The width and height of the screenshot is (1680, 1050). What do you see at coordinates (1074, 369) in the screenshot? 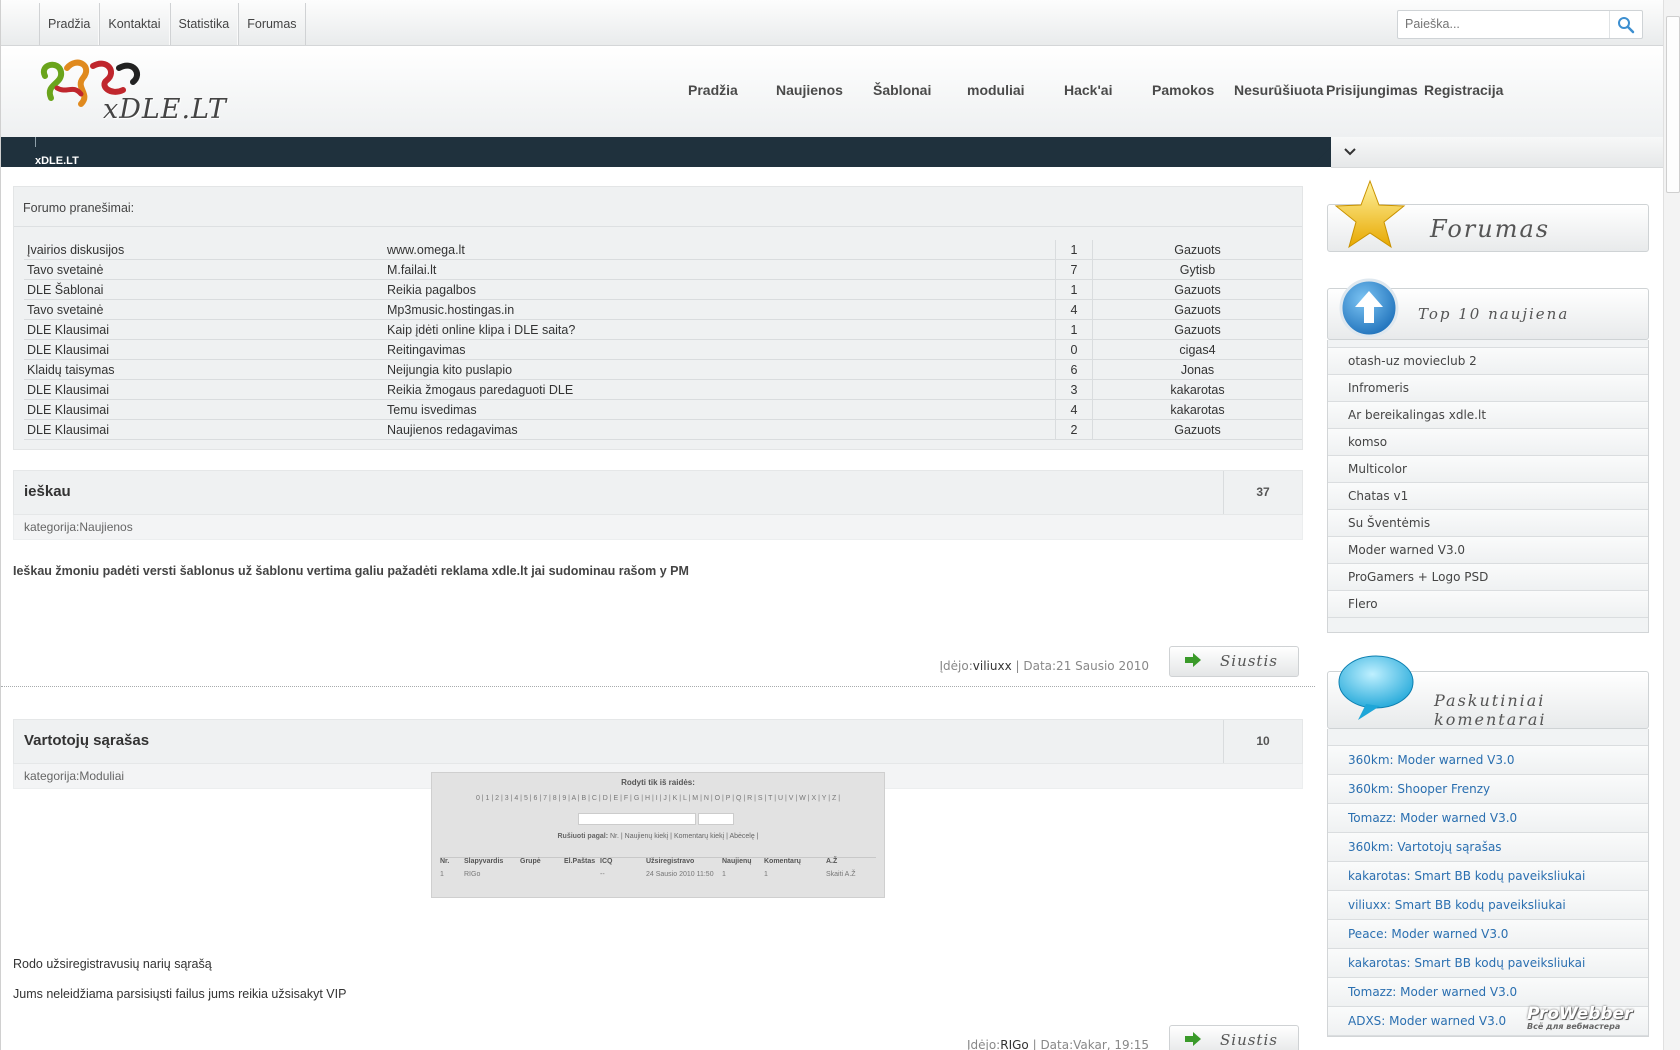
I see `forum-reply-count: 6` at bounding box center [1074, 369].